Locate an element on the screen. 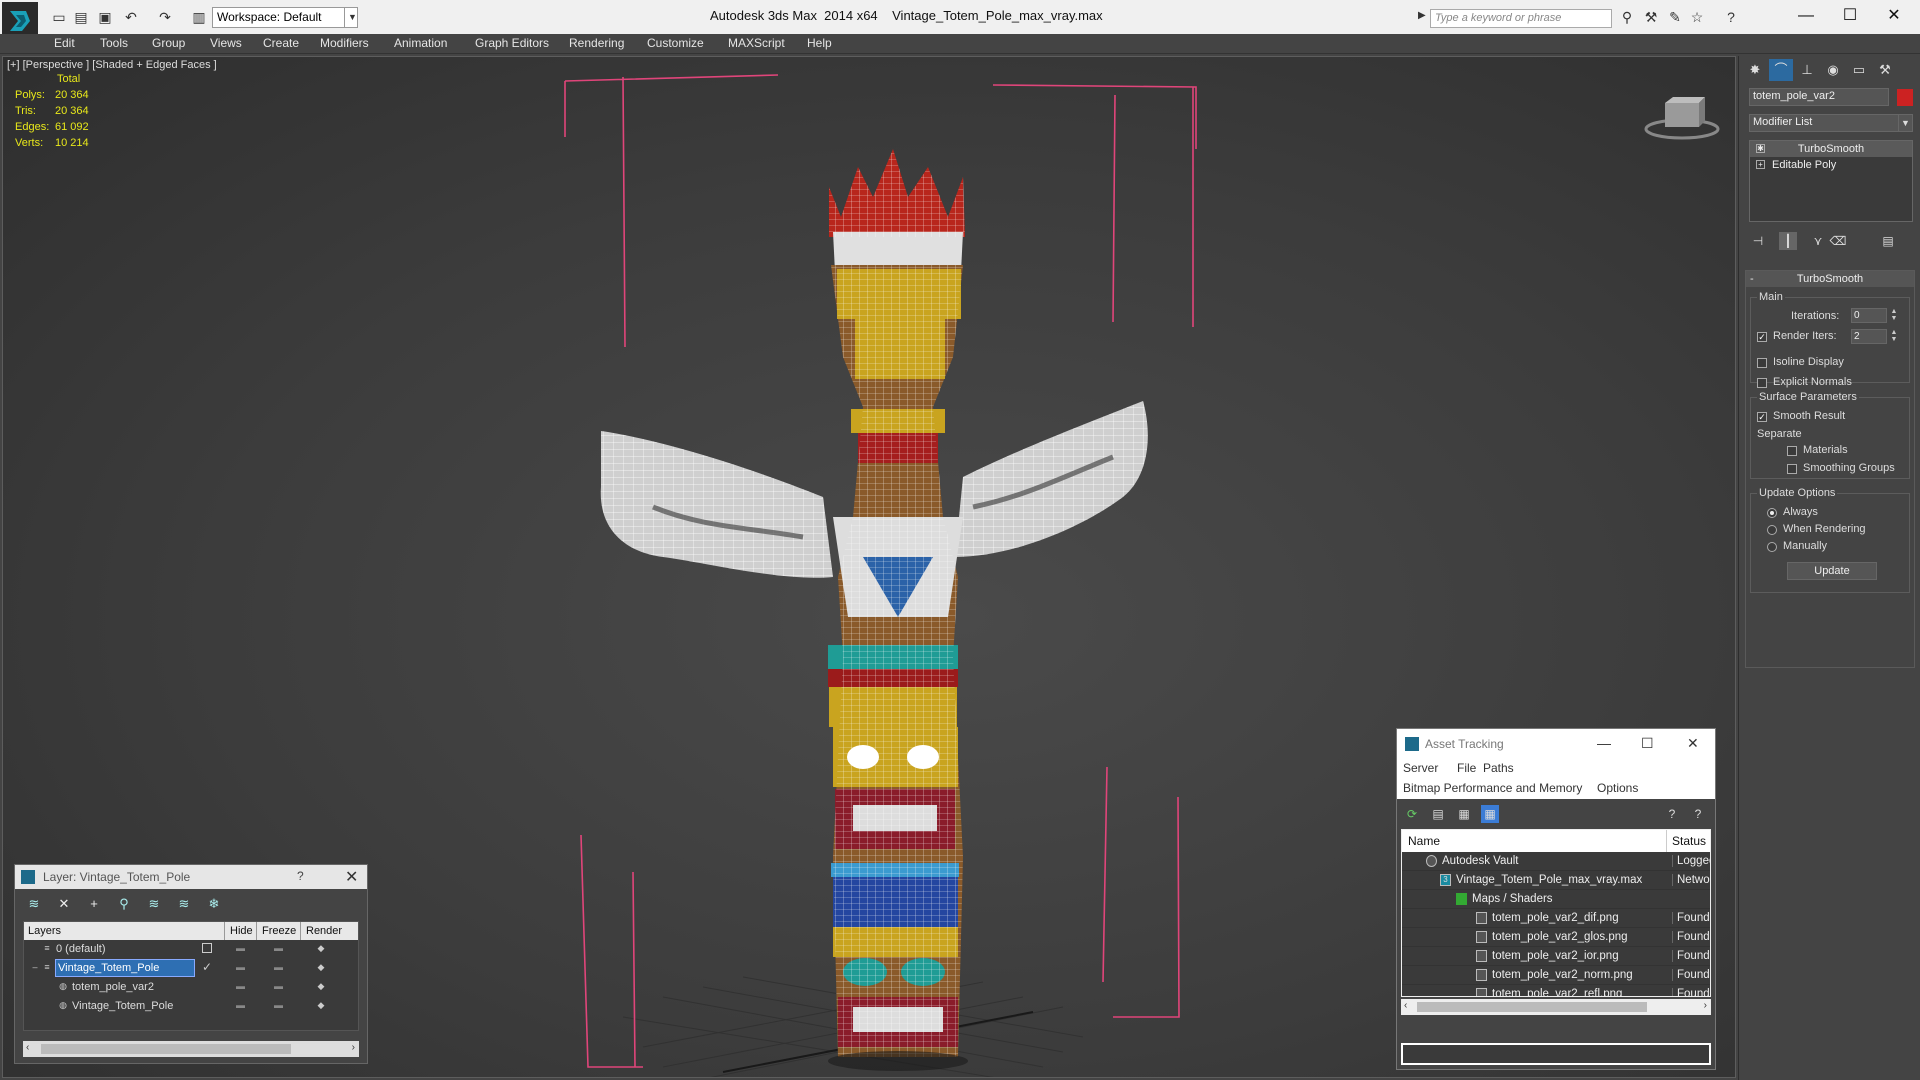 This screenshot has height=1080, width=1920. scroll-left-icon: ‹ is located at coordinates (1405, 1005).